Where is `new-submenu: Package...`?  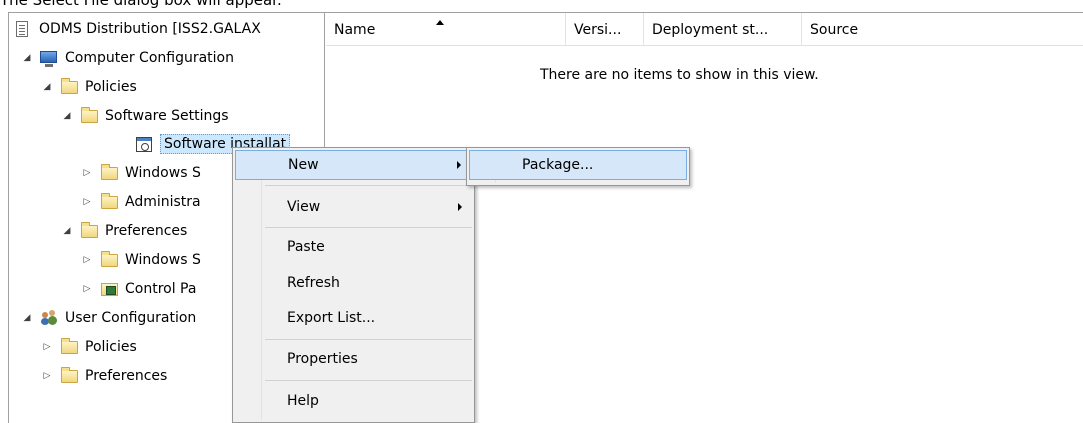
new-submenu: Package... is located at coordinates (578, 166).